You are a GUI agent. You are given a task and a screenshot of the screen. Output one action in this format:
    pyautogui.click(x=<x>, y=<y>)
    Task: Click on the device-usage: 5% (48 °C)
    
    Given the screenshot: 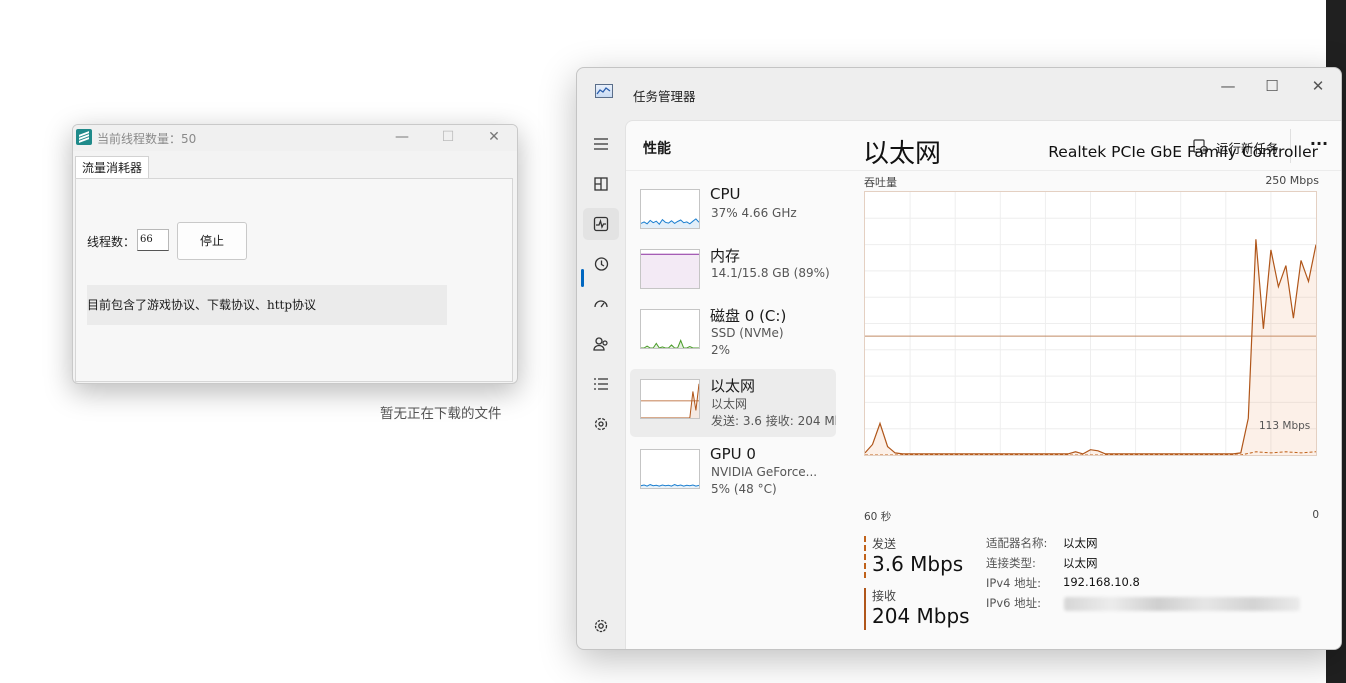 What is the action you would take?
    pyautogui.click(x=744, y=489)
    